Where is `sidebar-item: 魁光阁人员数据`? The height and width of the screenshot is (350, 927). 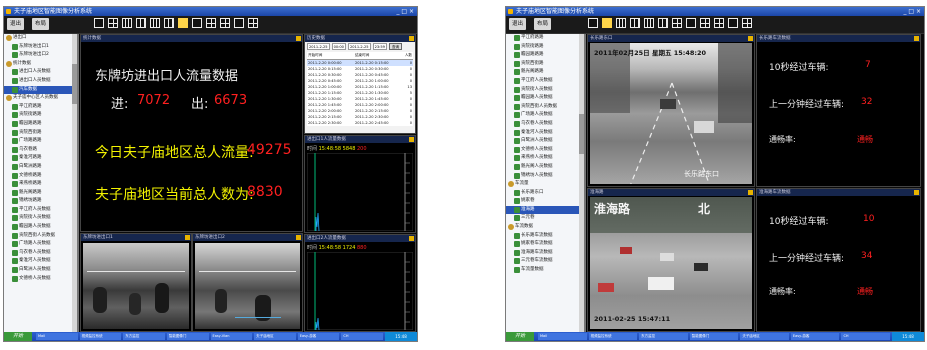
sidebar-item: 魁光阁人员数据 is located at coordinates (545, 167).